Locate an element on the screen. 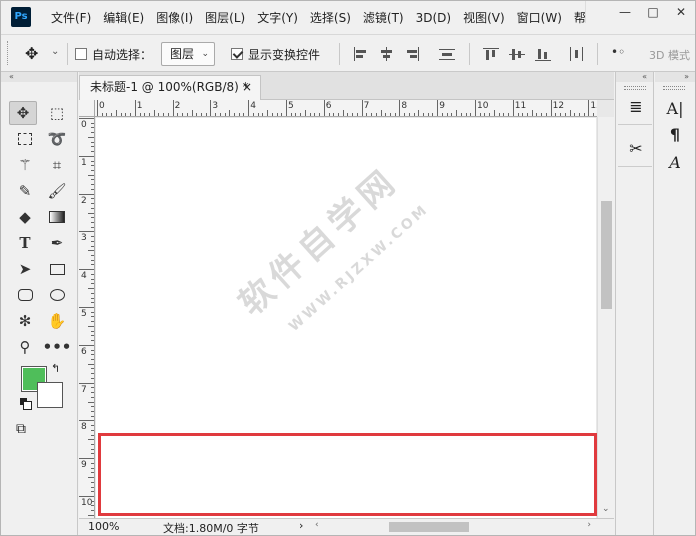 This screenshot has width=696, height=536. lasso-tool-icon: ➰ is located at coordinates (57, 139).